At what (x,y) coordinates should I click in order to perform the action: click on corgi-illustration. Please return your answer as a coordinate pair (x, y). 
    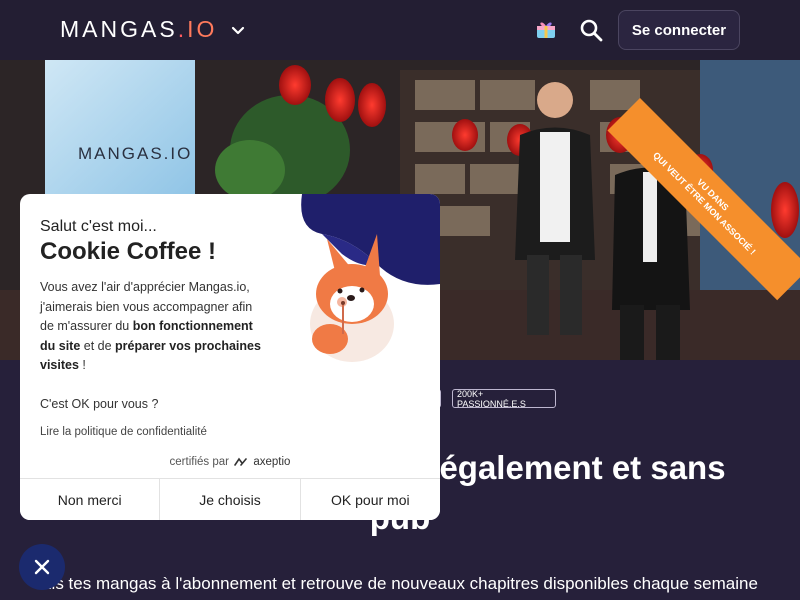
    Looking at the image, I should click on (370, 278).